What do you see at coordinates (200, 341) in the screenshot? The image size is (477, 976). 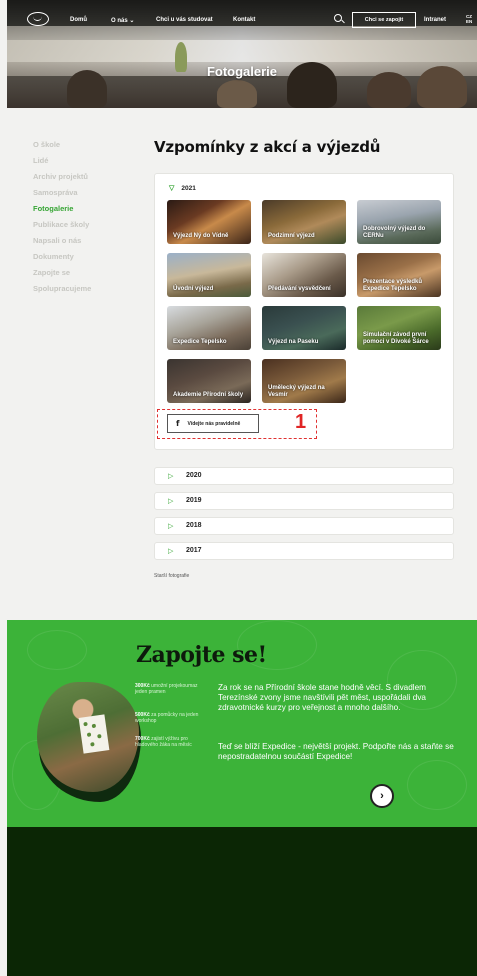 I see `album-title: Expedice Tepelsko` at bounding box center [200, 341].